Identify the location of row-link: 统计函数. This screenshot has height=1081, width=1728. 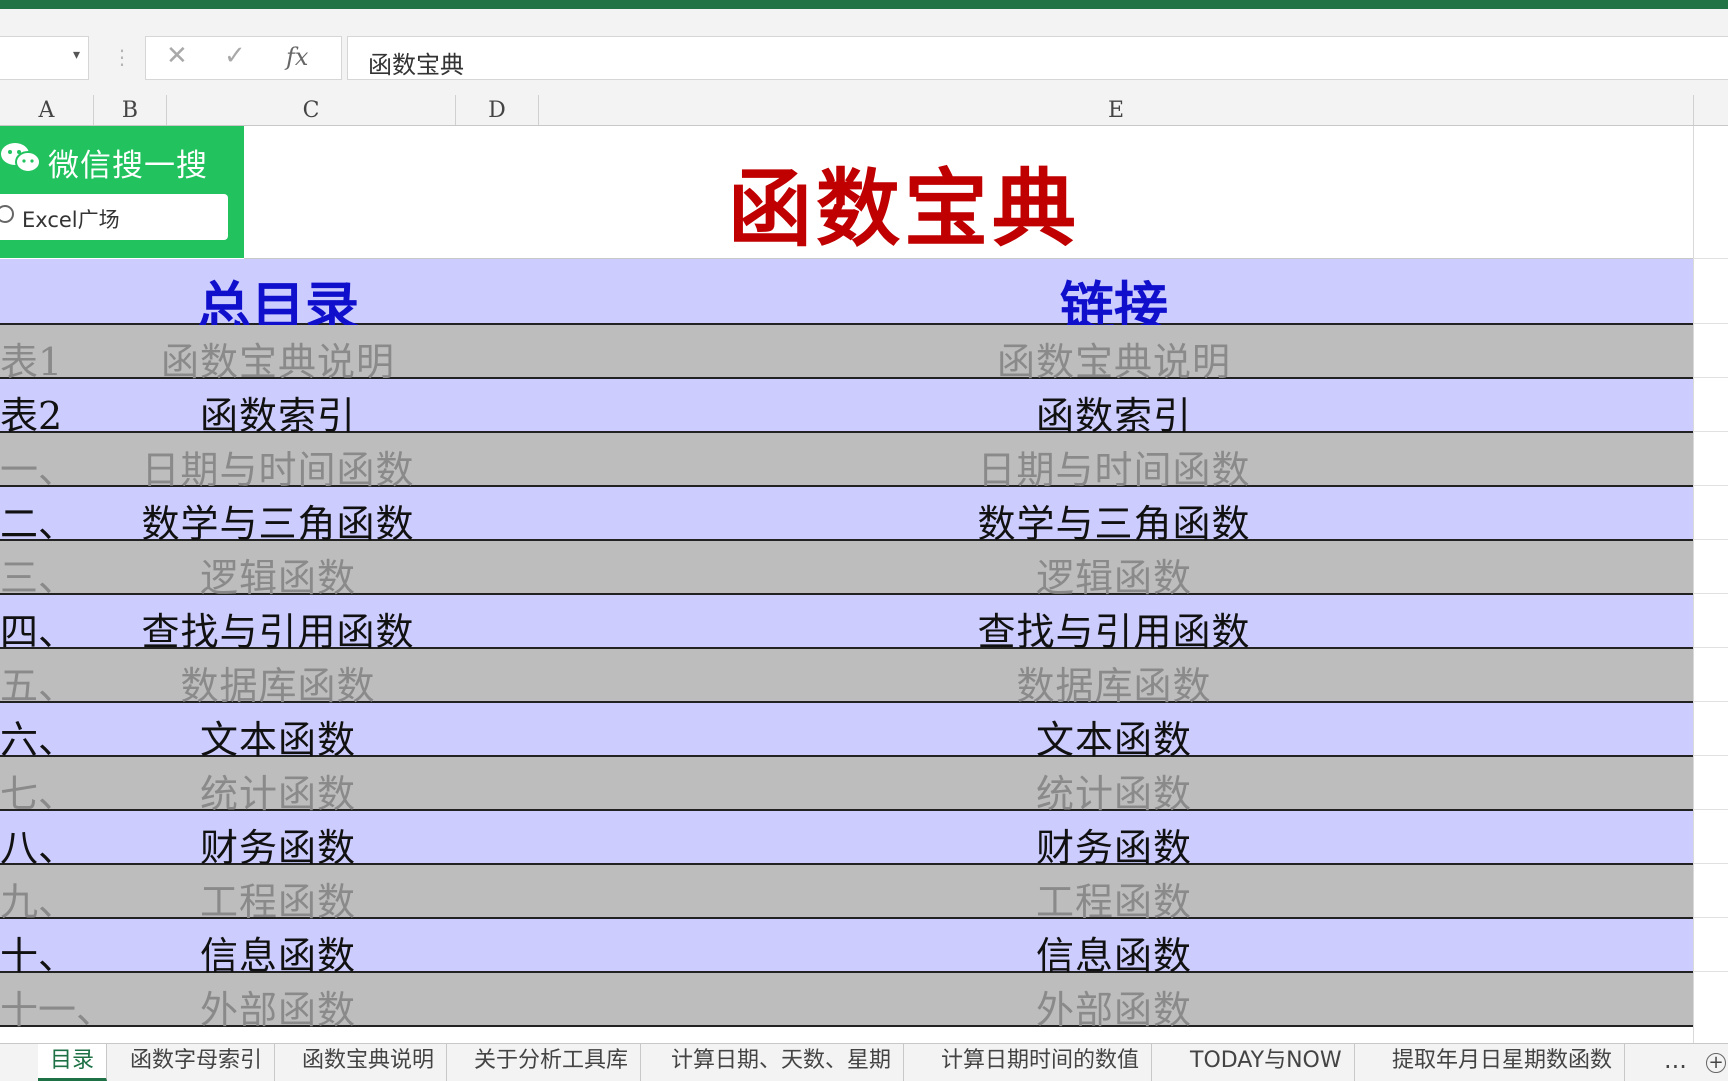
(1114, 790).